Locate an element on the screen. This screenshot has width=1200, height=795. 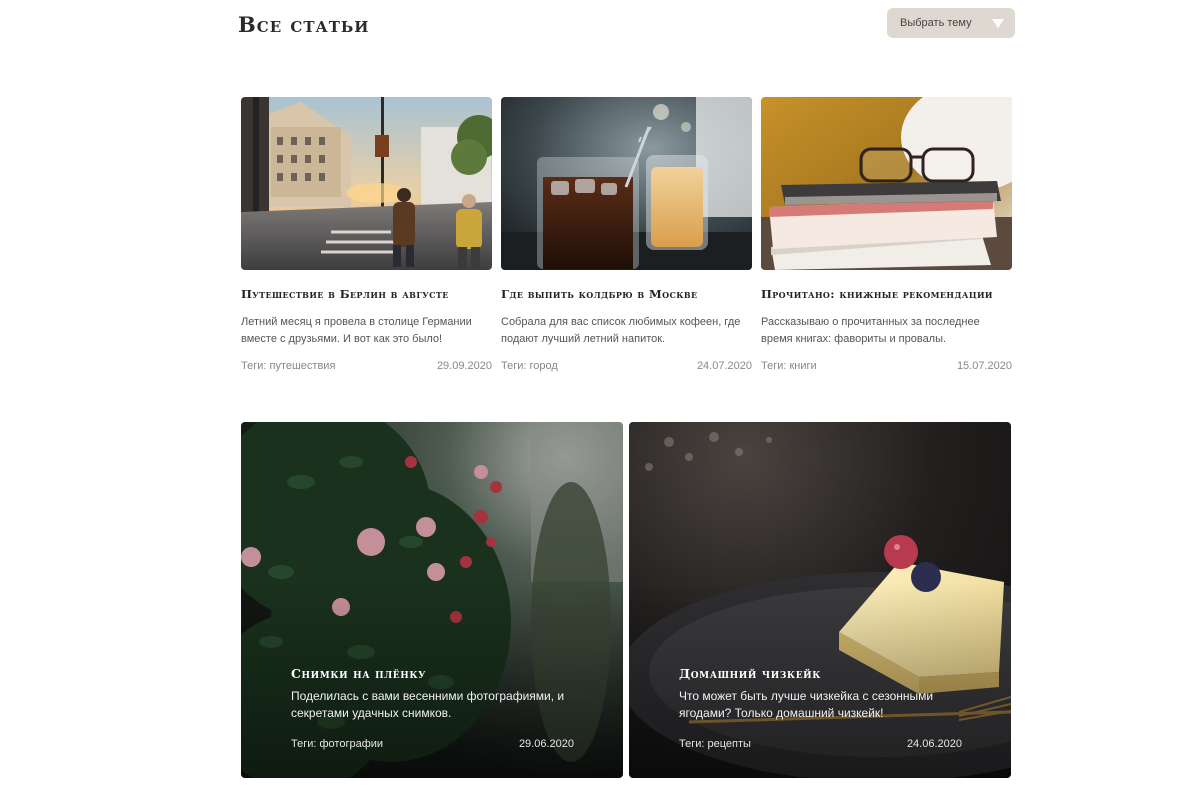
featured-date: 24.06.2020 is located at coordinates (934, 744).